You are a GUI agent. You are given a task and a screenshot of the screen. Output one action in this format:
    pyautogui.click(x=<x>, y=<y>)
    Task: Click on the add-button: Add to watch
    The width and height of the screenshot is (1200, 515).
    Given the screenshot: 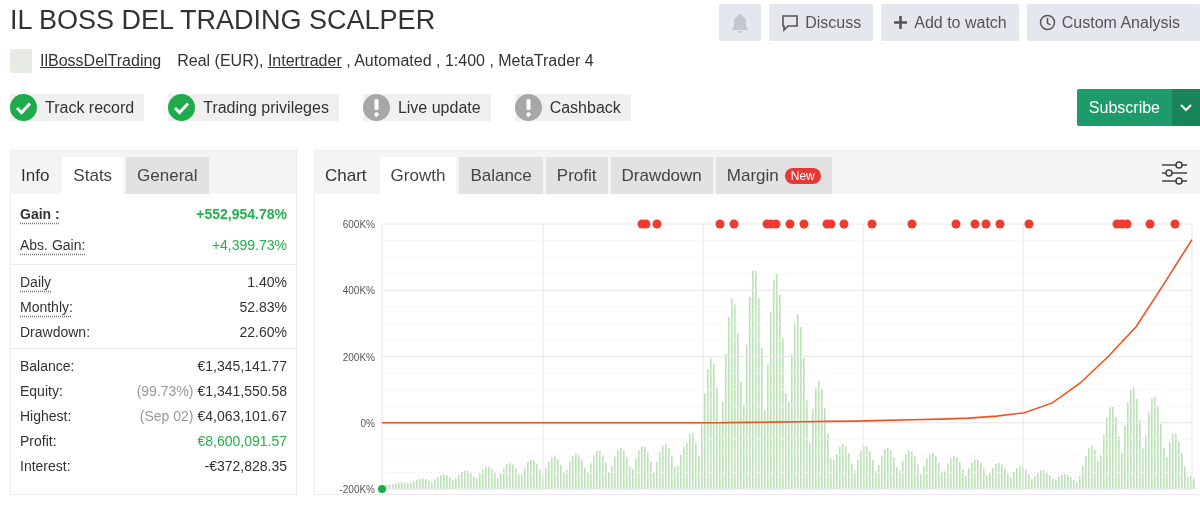 What is the action you would take?
    pyautogui.click(x=950, y=22)
    